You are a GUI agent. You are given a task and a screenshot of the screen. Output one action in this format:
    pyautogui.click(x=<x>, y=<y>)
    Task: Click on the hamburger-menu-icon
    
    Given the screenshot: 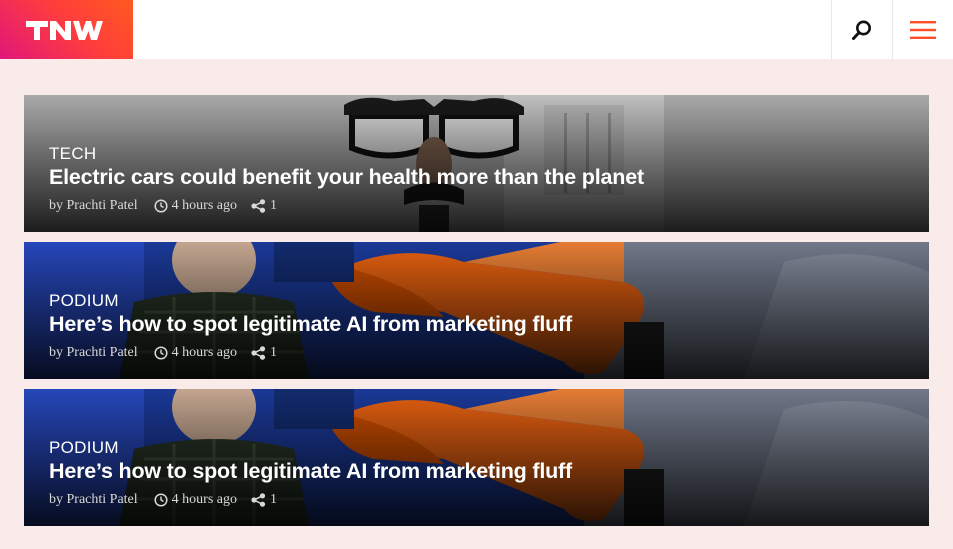 What is the action you would take?
    pyautogui.click(x=923, y=29)
    